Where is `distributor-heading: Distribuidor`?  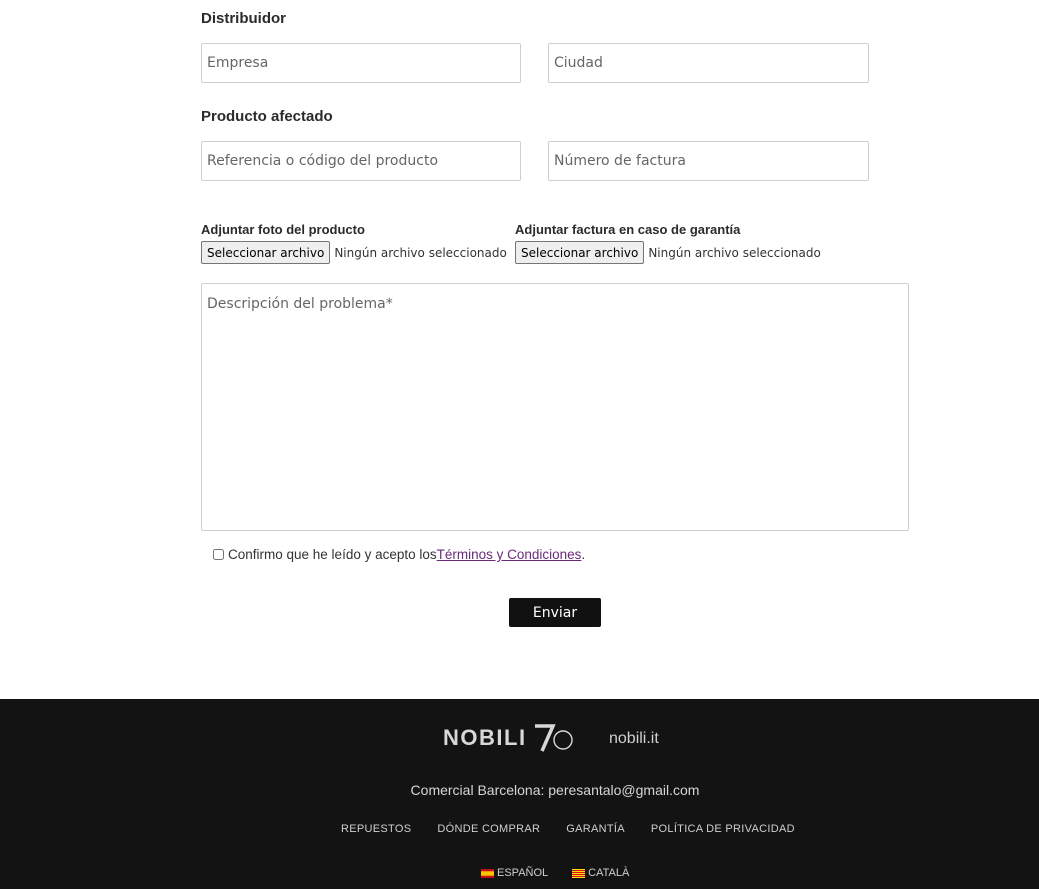 distributor-heading: Distribuidor is located at coordinates (243, 18).